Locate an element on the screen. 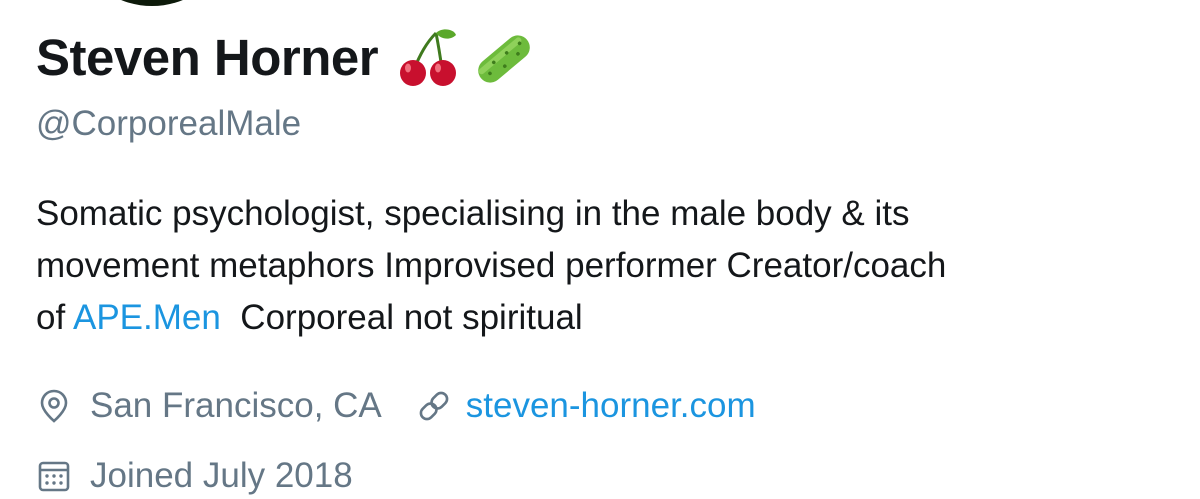  profile-joined-row: Joined July 2018 is located at coordinates (194, 475).